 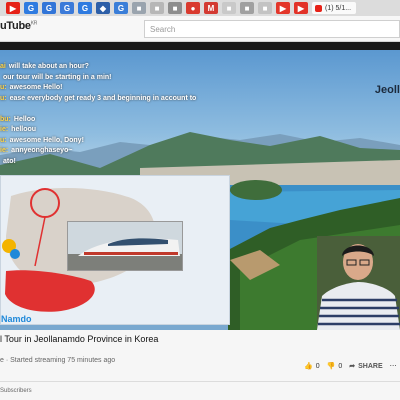 What do you see at coordinates (125, 246) in the screenshot?
I see `train-photo` at bounding box center [125, 246].